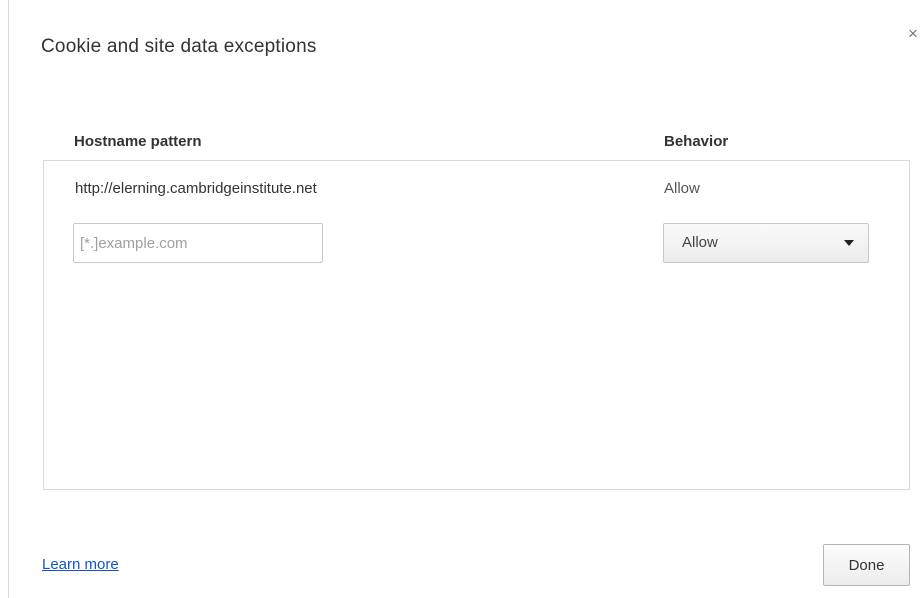 The width and height of the screenshot is (922, 598). I want to click on done-button: Done, so click(866, 565).